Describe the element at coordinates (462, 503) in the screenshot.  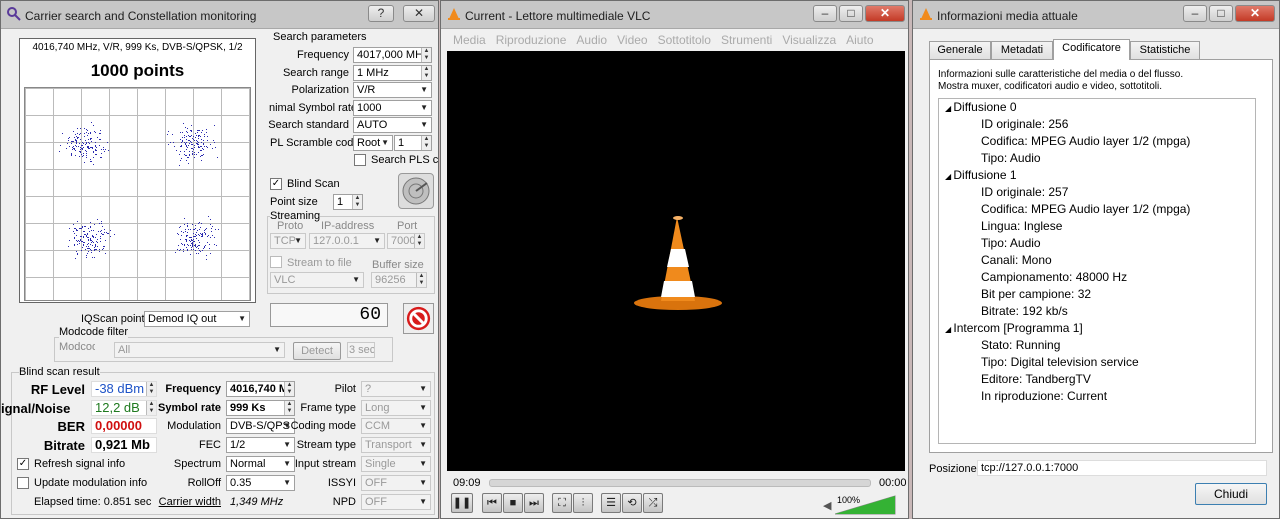
I see `play-pause-button: ❚❚` at that location.